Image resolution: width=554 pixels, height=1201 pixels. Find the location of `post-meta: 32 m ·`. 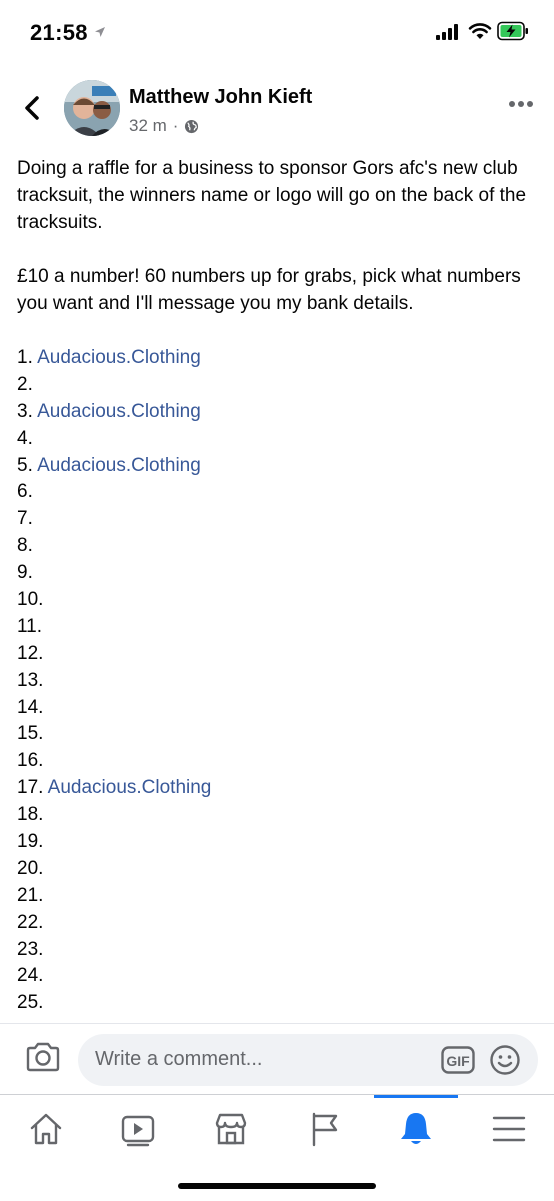

post-meta: 32 m · is located at coordinates (164, 126).